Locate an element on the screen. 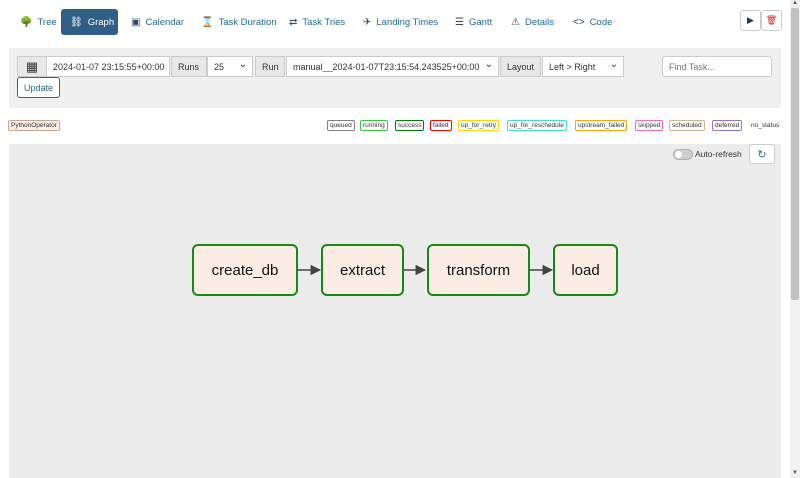  trigger-dag-button: ▶ is located at coordinates (750, 20).